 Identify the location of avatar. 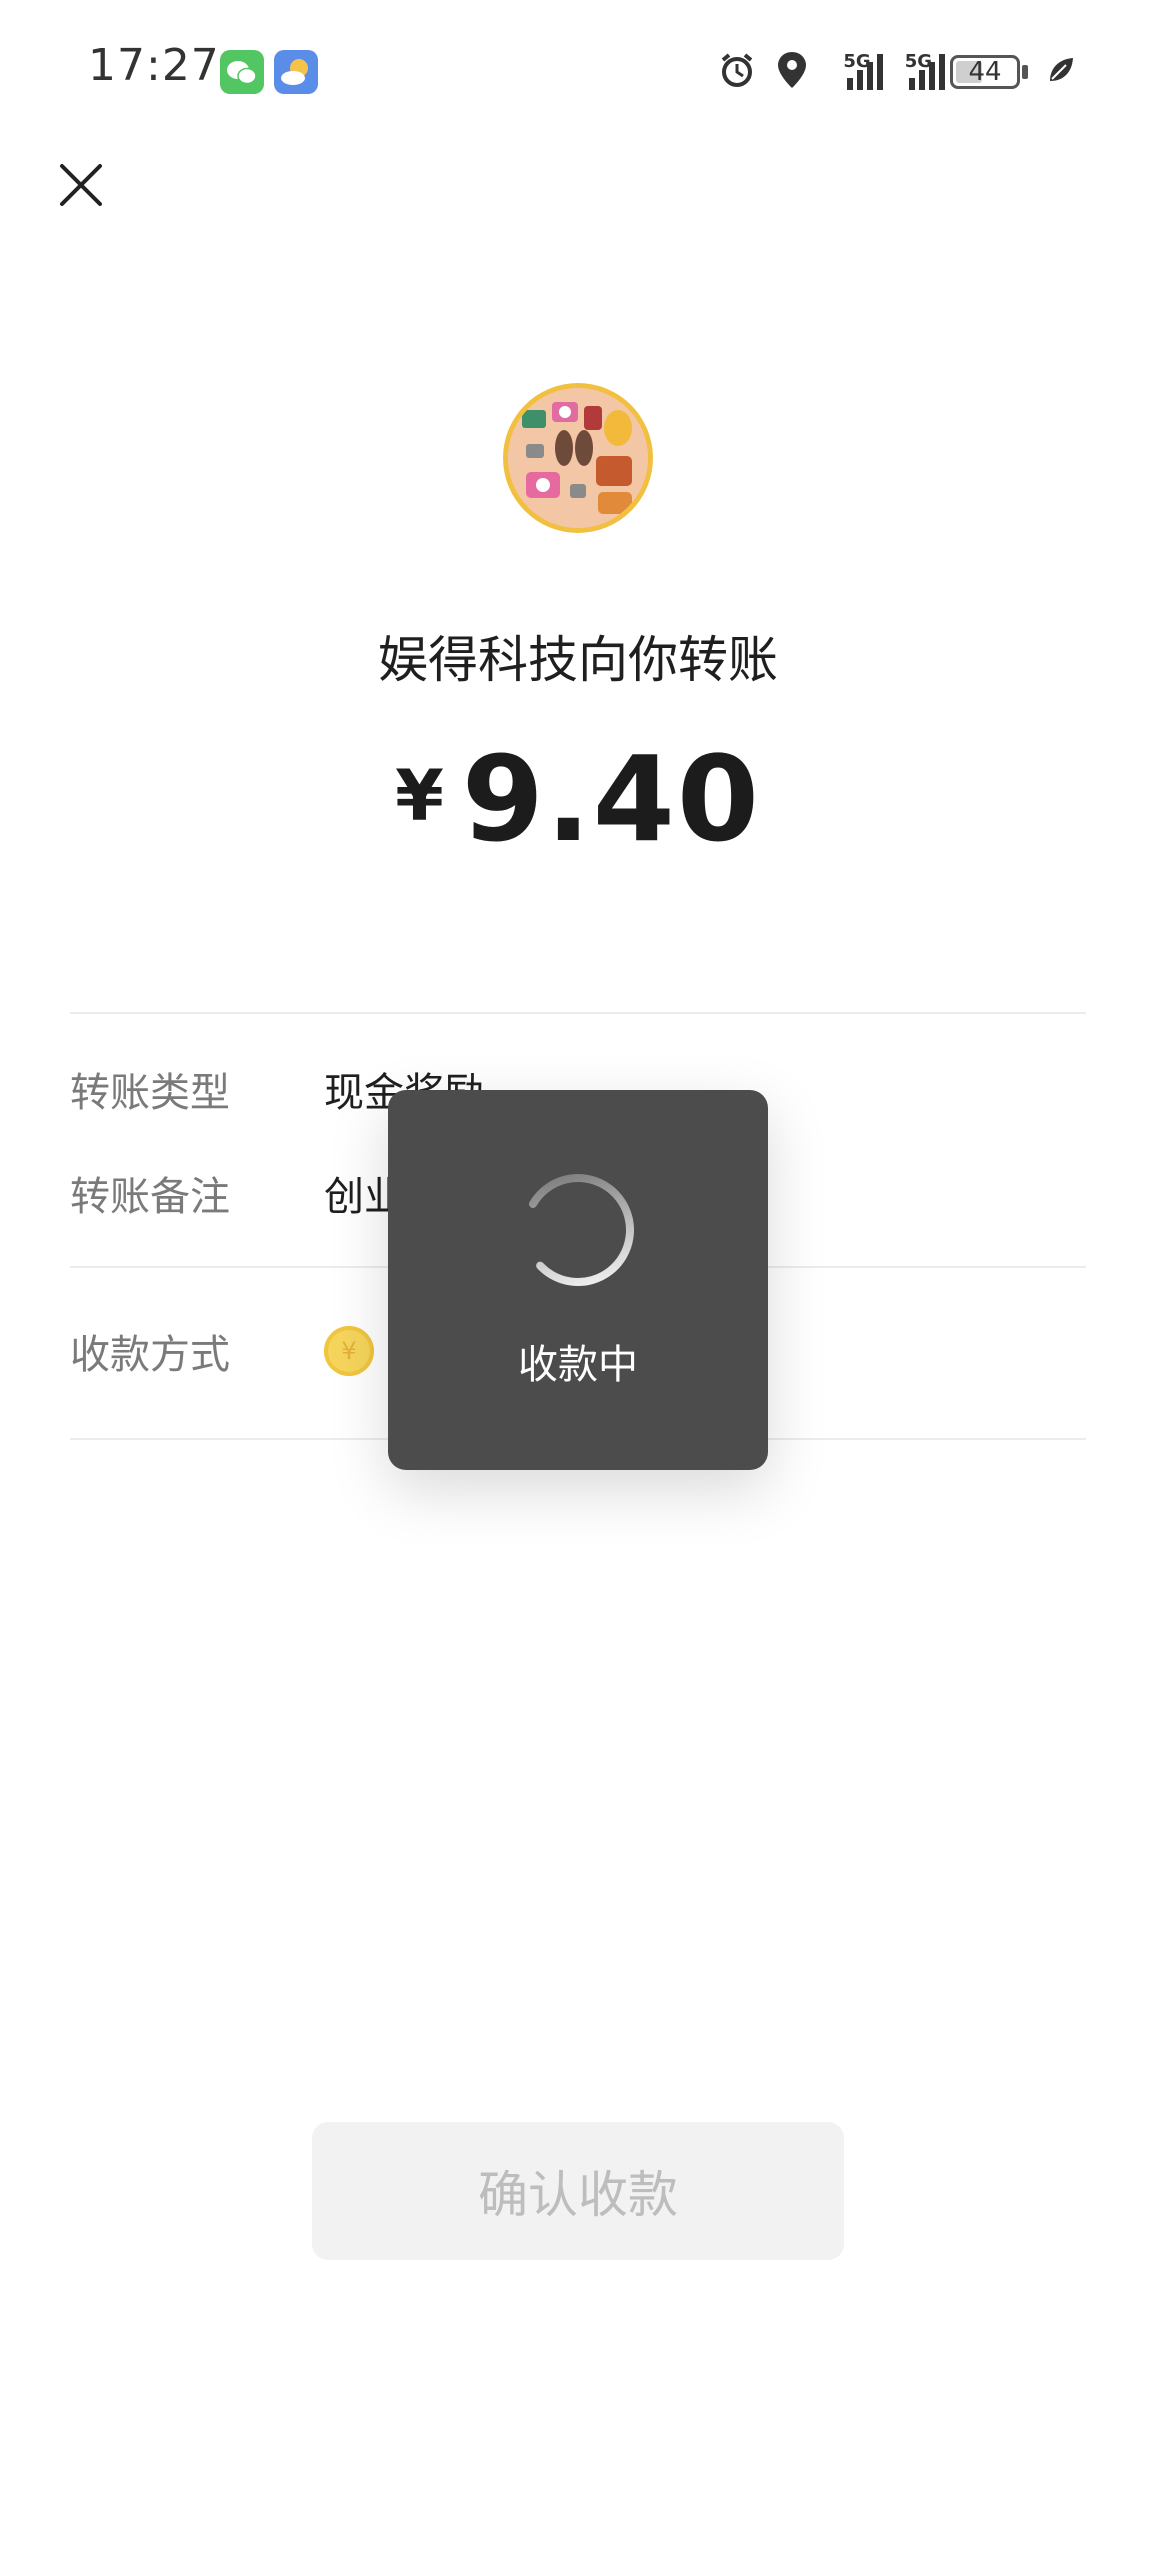
(578, 458).